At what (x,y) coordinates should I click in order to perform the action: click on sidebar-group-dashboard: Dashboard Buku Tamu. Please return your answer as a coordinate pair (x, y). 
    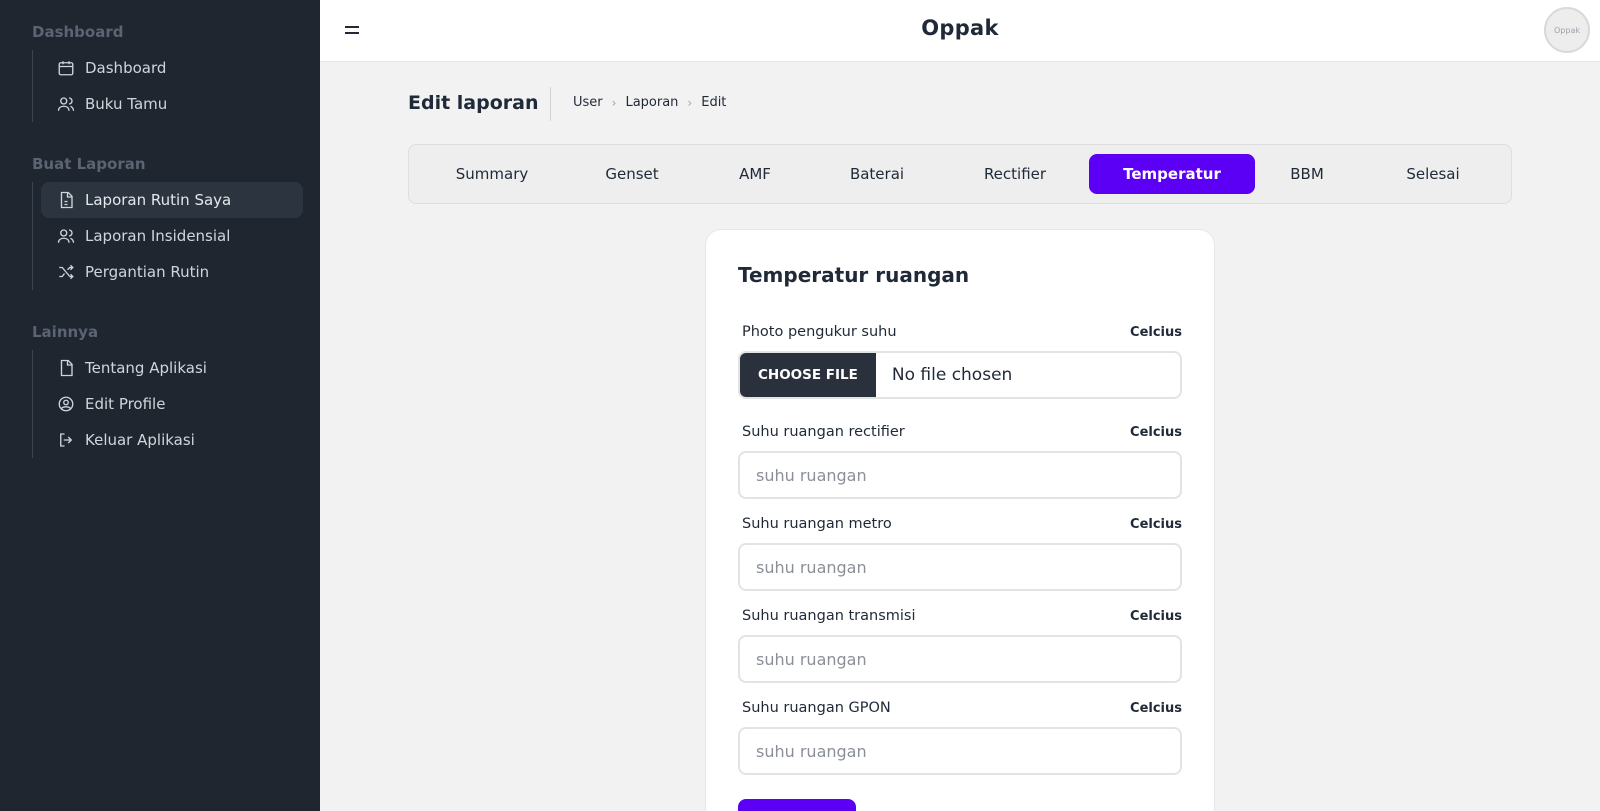
    Looking at the image, I should click on (163, 86).